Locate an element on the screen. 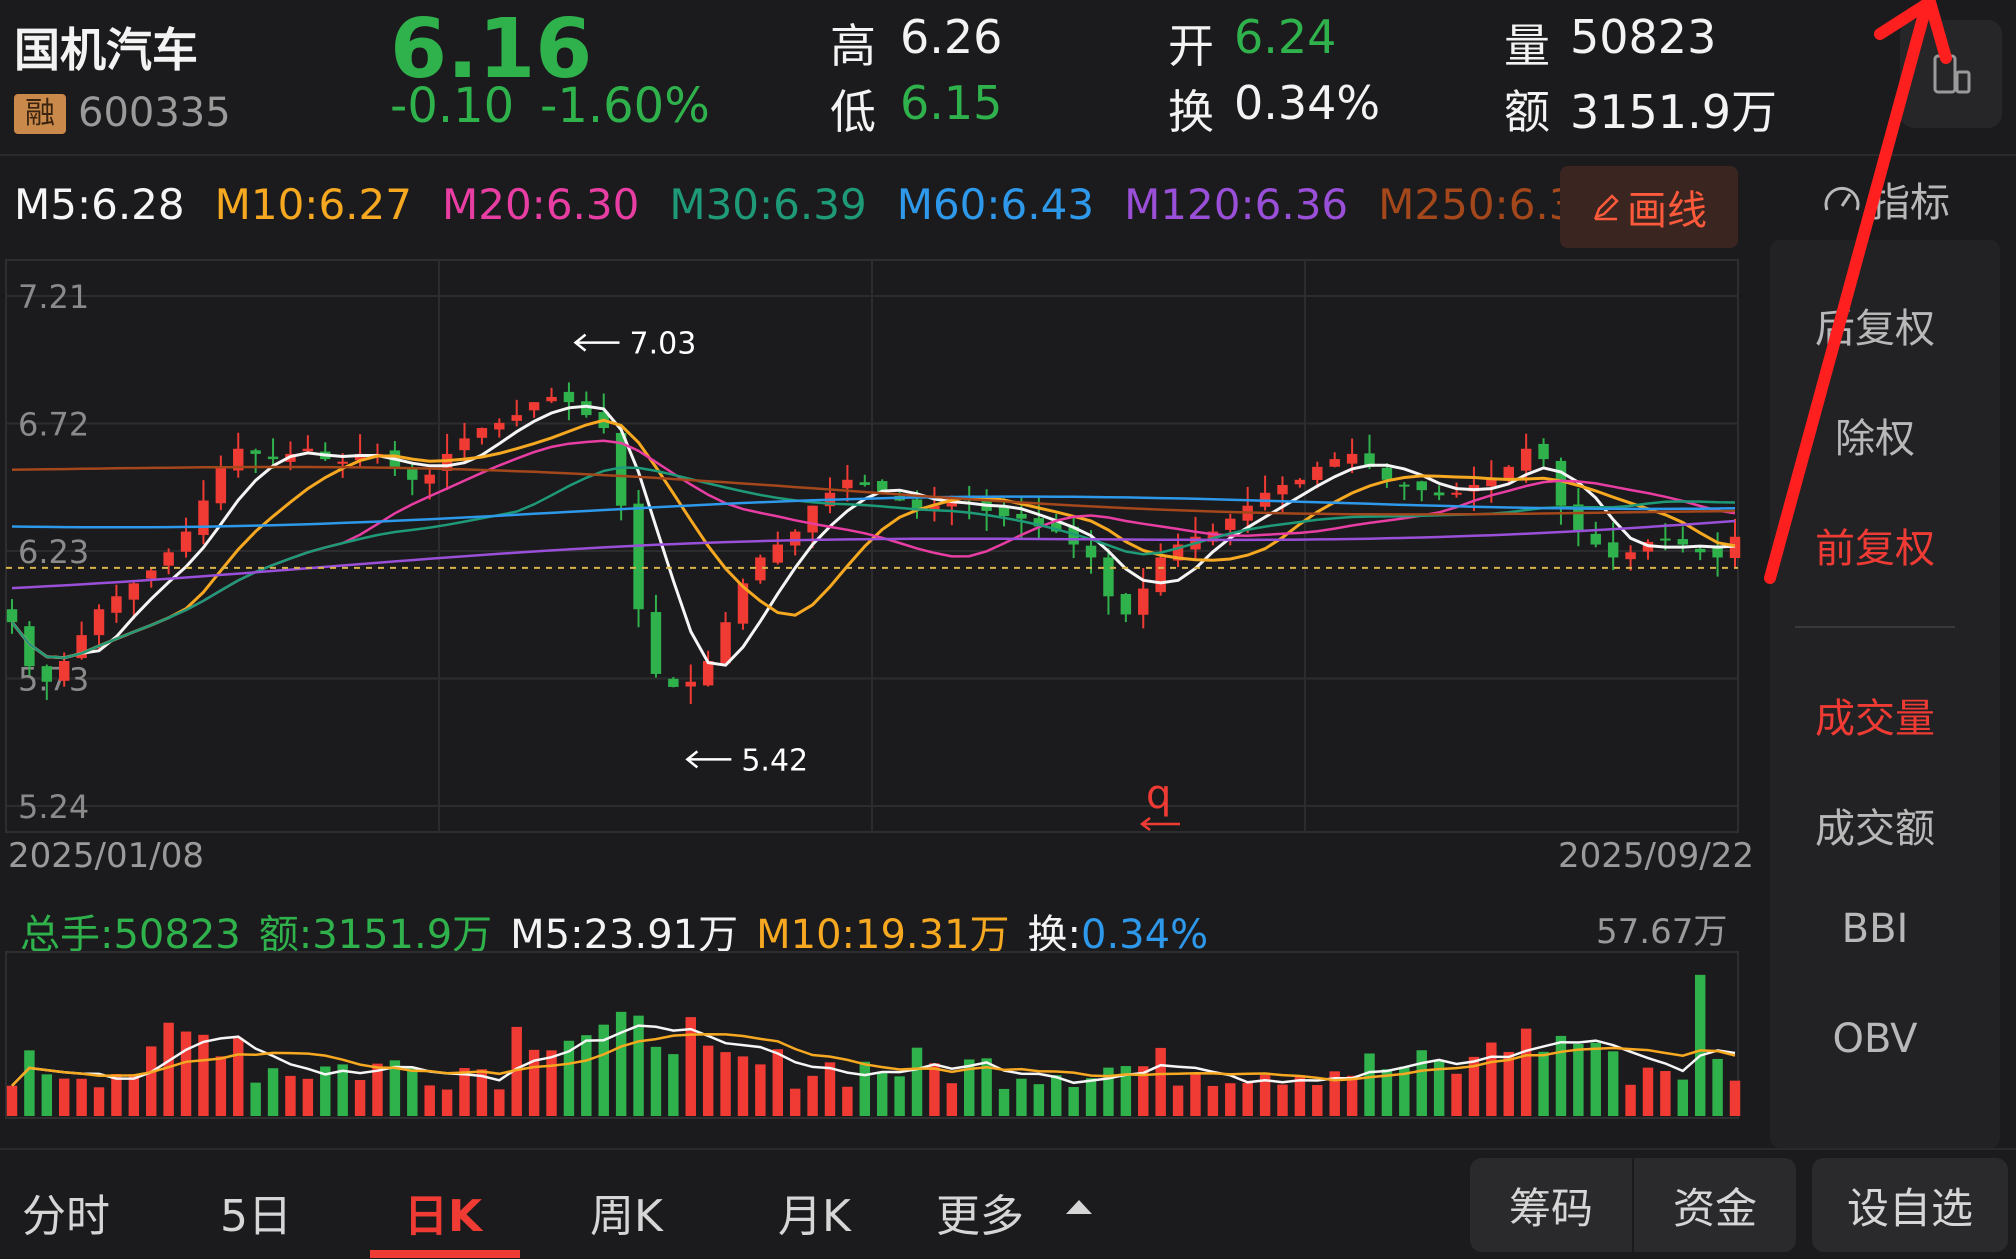 This screenshot has height=1259, width=2016. tab-item: 更多 is located at coordinates (980, 1212).